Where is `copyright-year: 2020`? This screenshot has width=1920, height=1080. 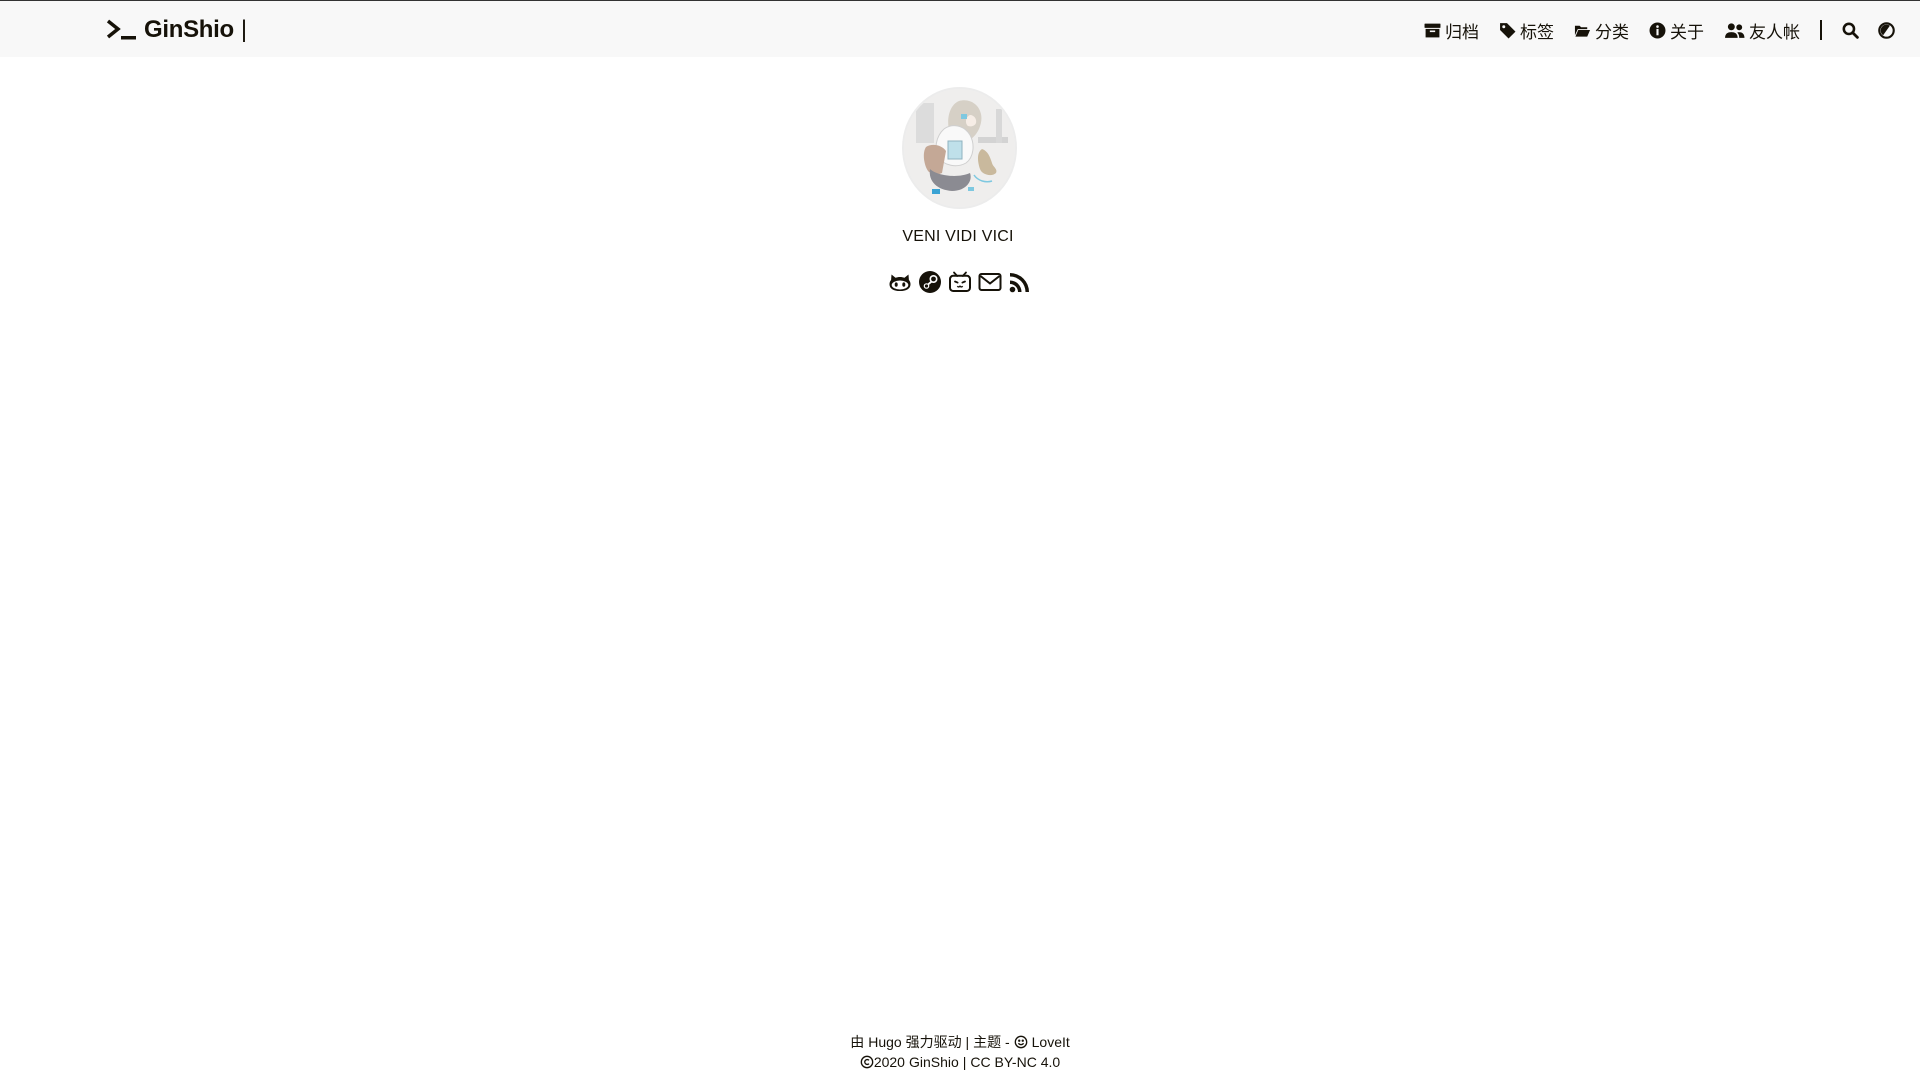 copyright-year: 2020 is located at coordinates (889, 1062).